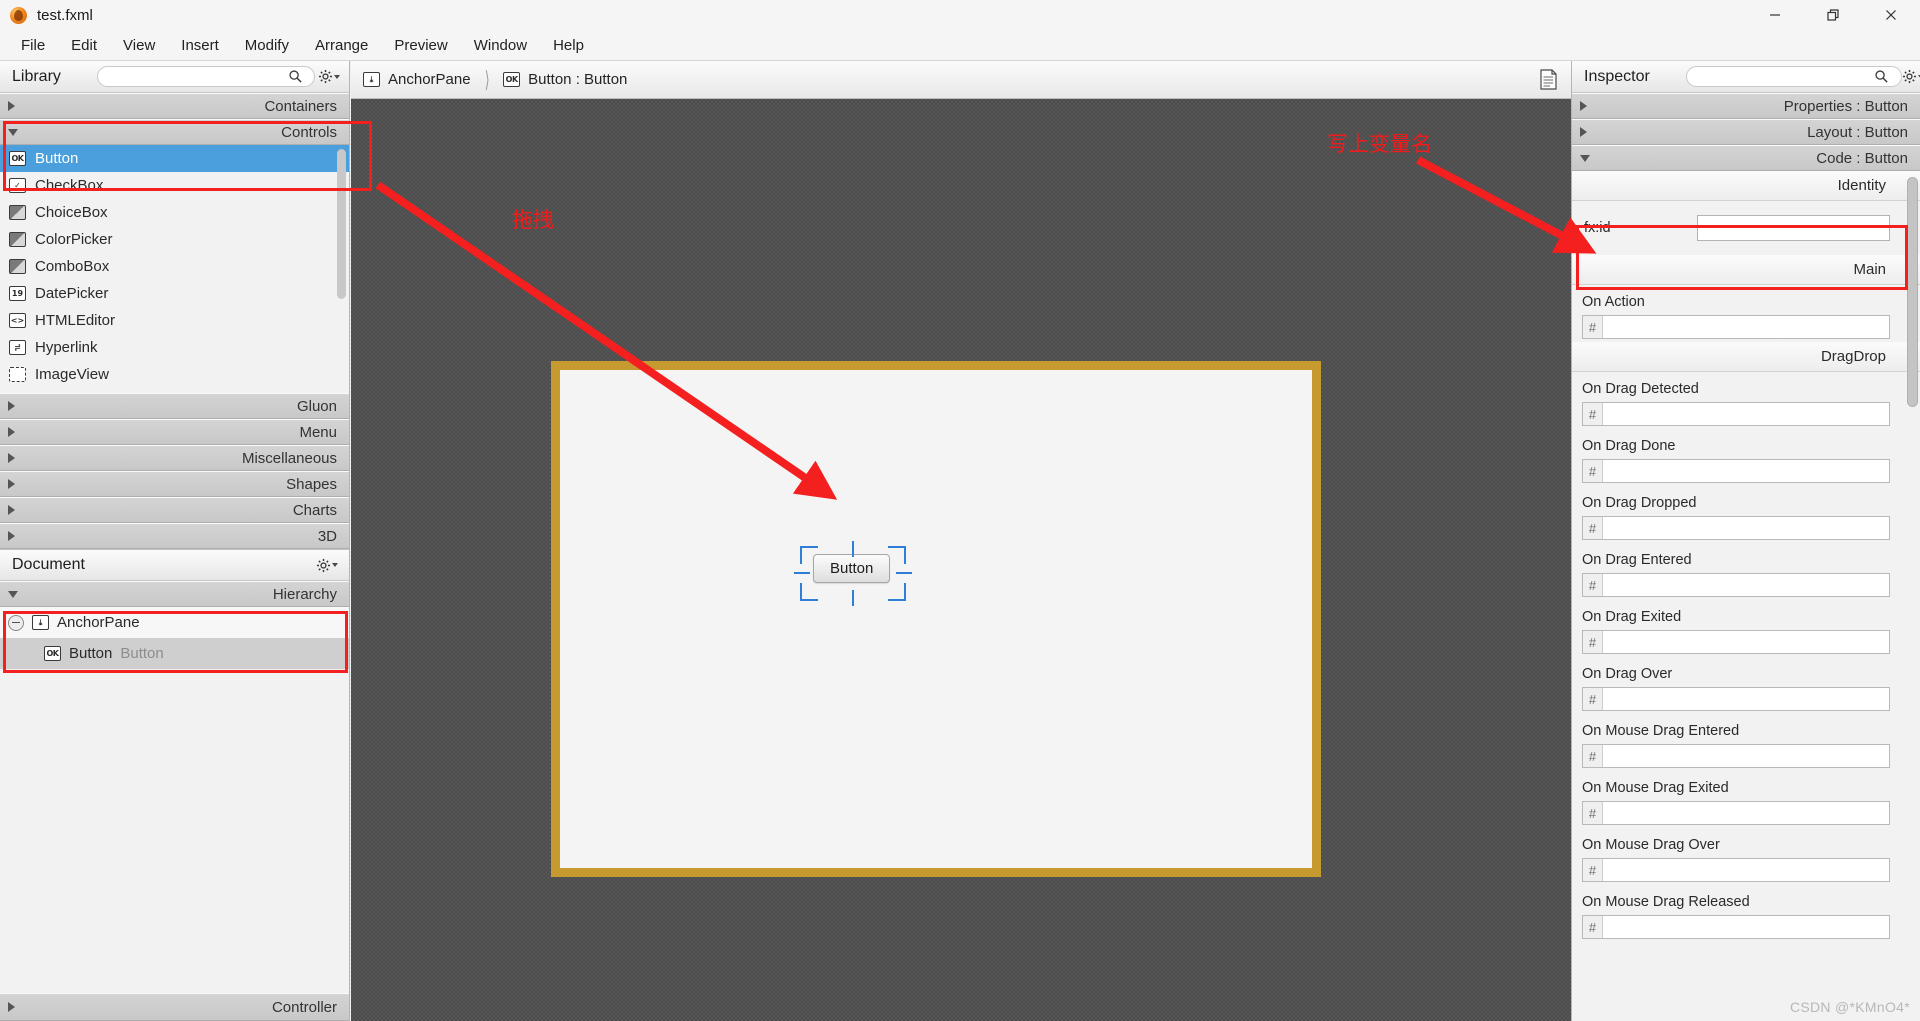 Image resolution: width=1920 pixels, height=1021 pixels. What do you see at coordinates (852, 568) in the screenshot?
I see `canvas-button: Button` at bounding box center [852, 568].